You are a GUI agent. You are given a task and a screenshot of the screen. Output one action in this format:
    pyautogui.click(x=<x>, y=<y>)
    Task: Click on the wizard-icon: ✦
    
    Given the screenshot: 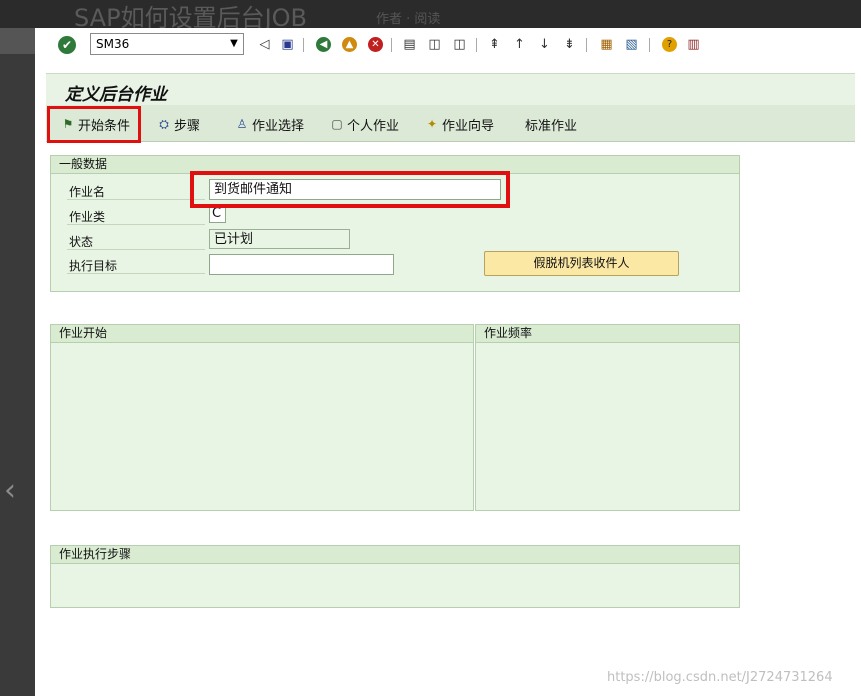 What is the action you would take?
    pyautogui.click(x=432, y=124)
    